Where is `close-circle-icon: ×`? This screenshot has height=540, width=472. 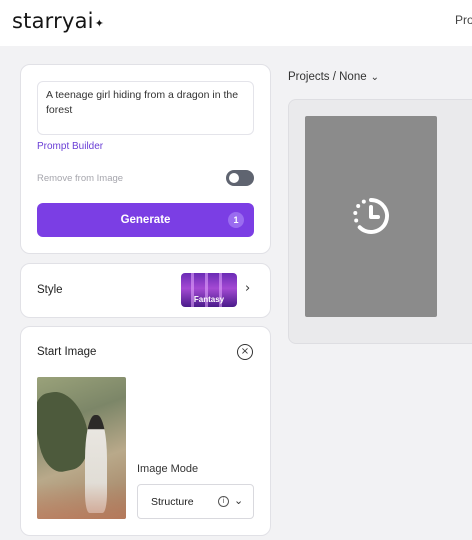
close-circle-icon: × is located at coordinates (245, 352).